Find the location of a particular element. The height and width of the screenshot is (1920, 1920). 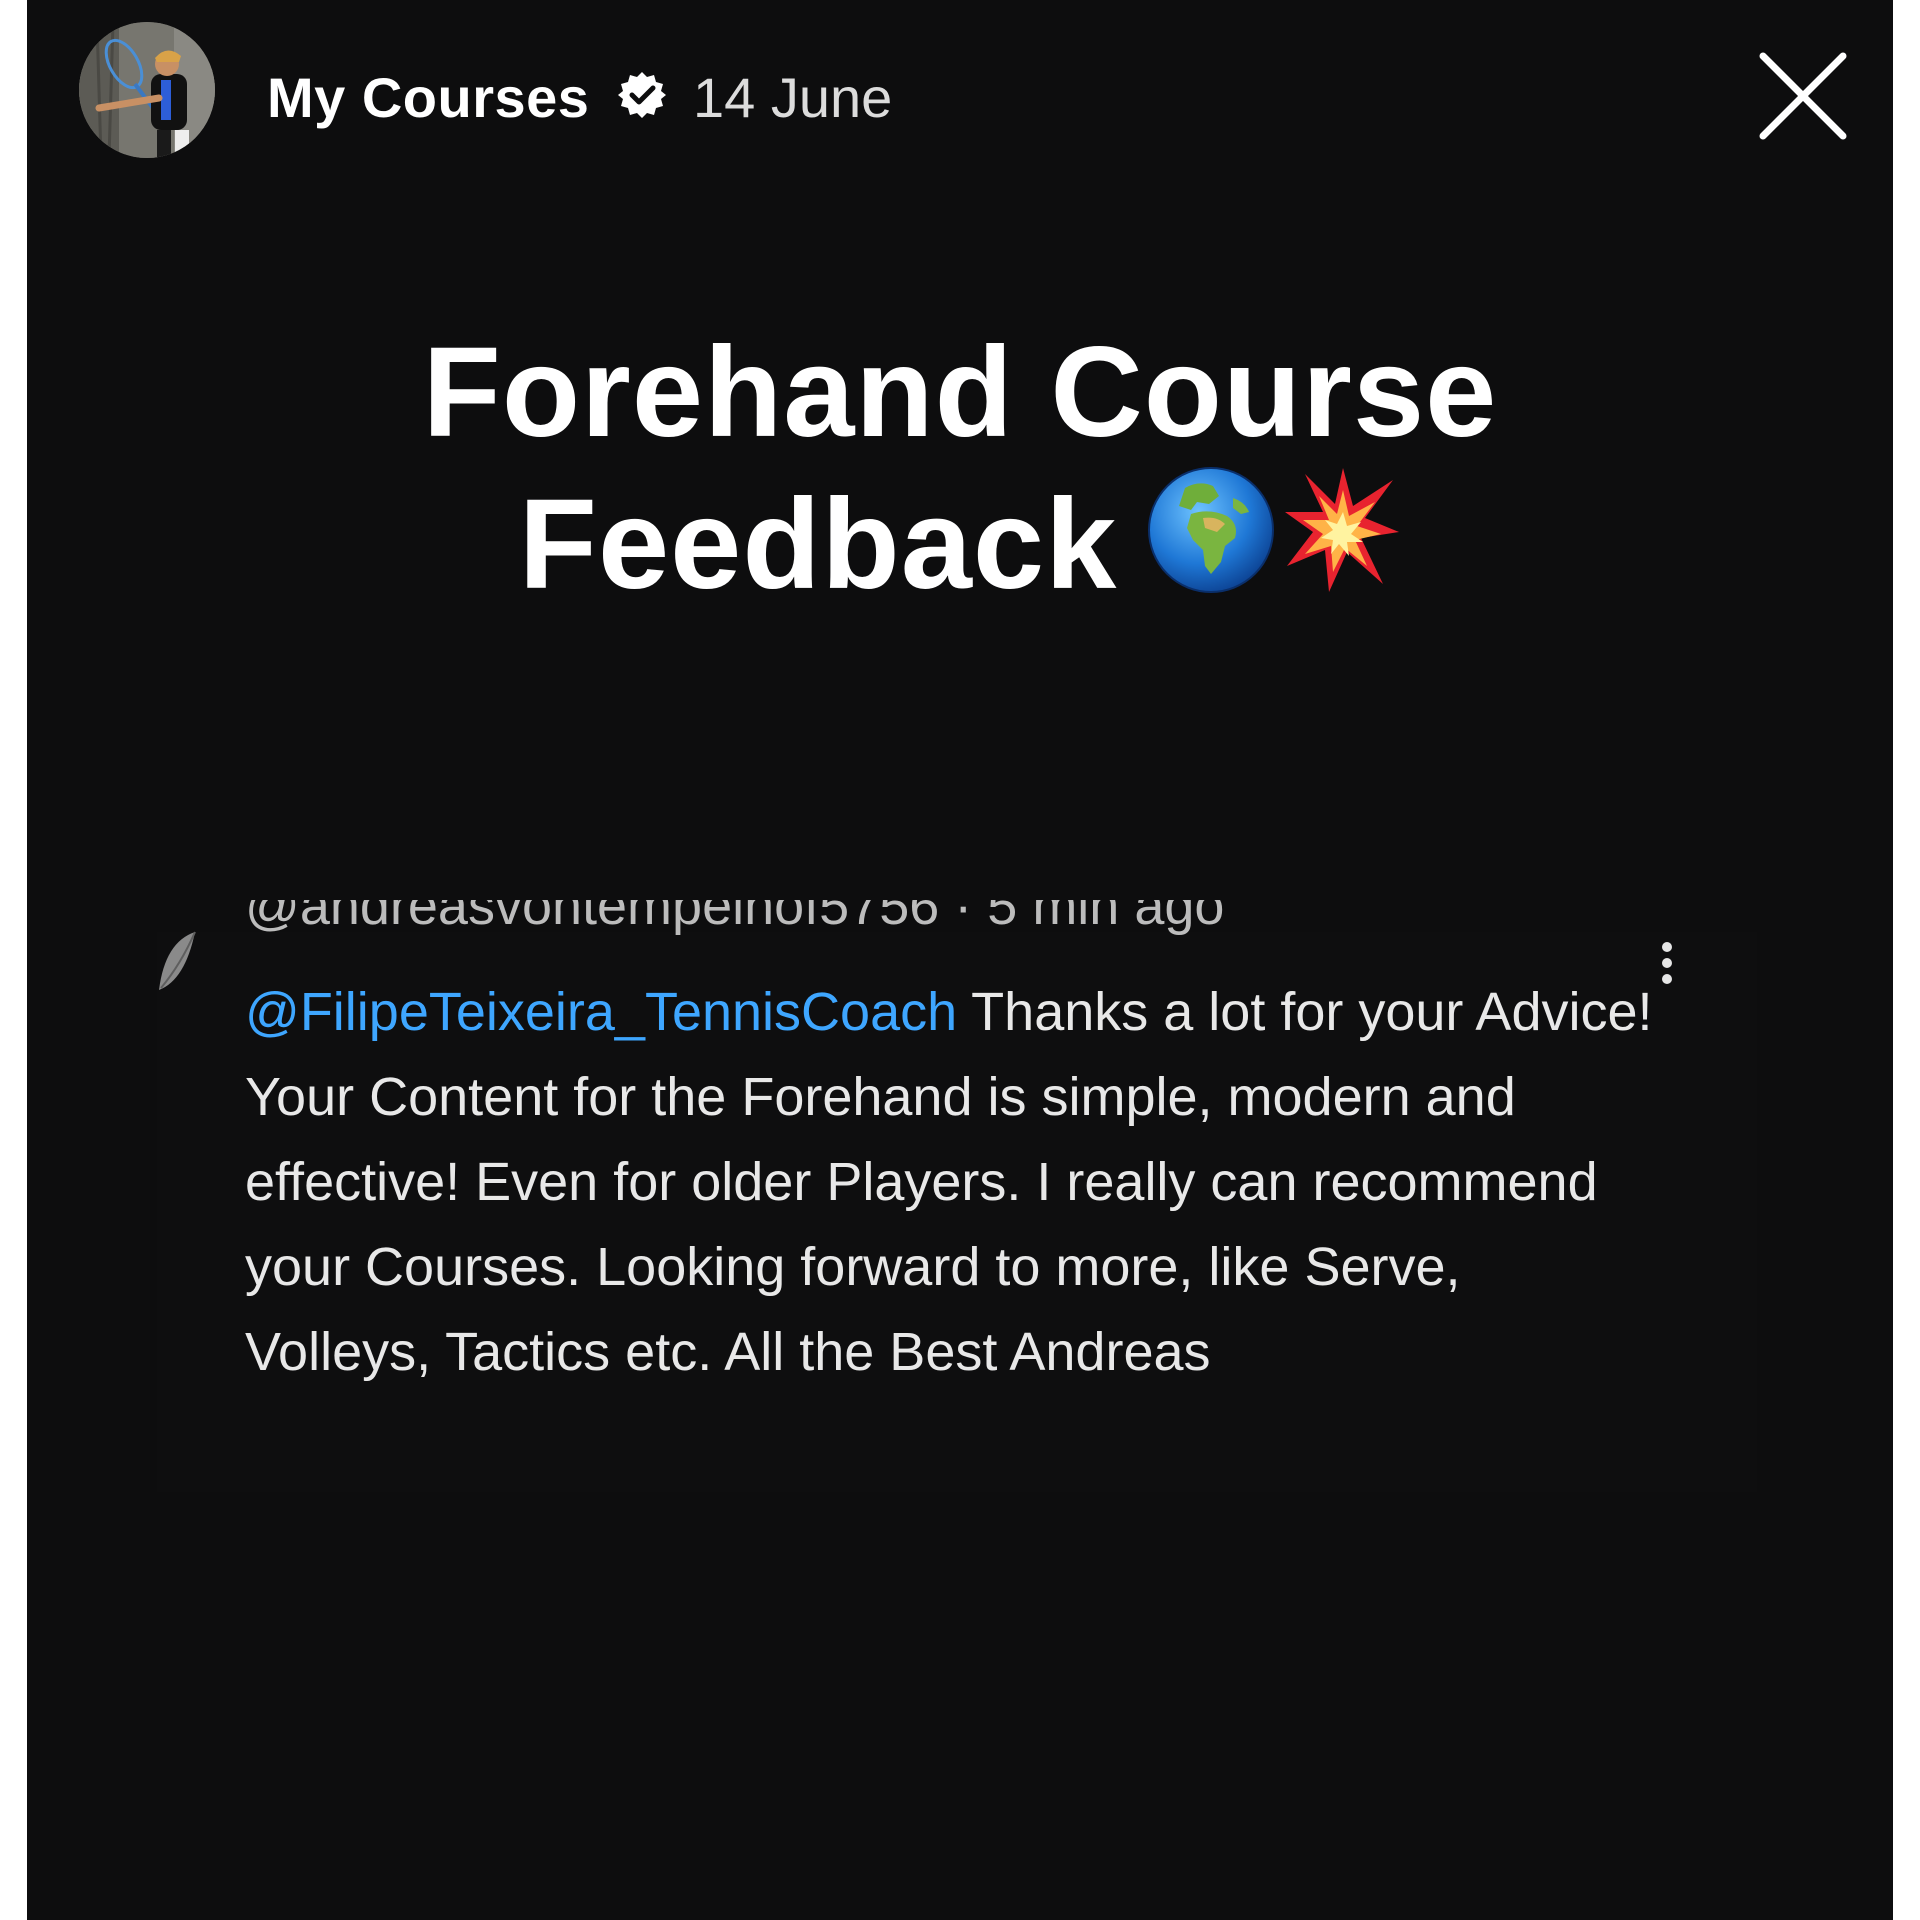

profile-photo-icon is located at coordinates (147, 90).